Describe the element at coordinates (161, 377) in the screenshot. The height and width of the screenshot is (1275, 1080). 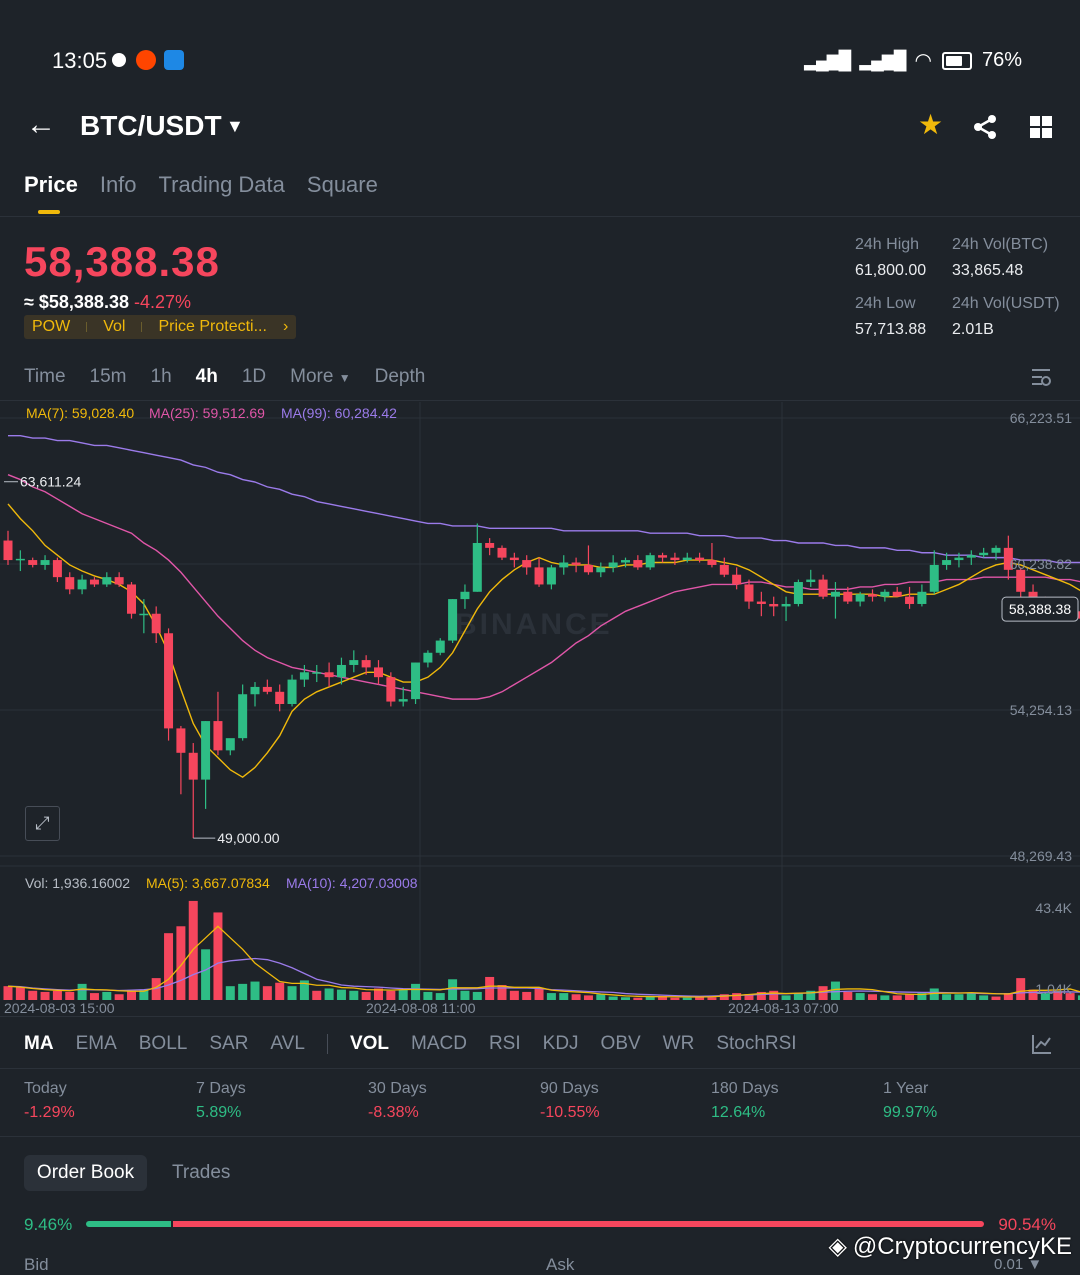
I see `interval-1h: 1h` at that location.